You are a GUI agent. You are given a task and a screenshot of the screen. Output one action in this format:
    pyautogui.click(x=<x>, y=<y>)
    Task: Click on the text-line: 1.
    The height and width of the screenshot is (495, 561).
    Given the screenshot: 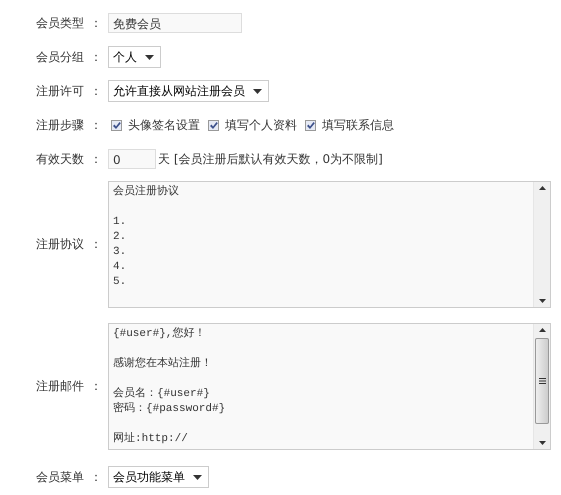 What is the action you would take?
    pyautogui.click(x=119, y=222)
    